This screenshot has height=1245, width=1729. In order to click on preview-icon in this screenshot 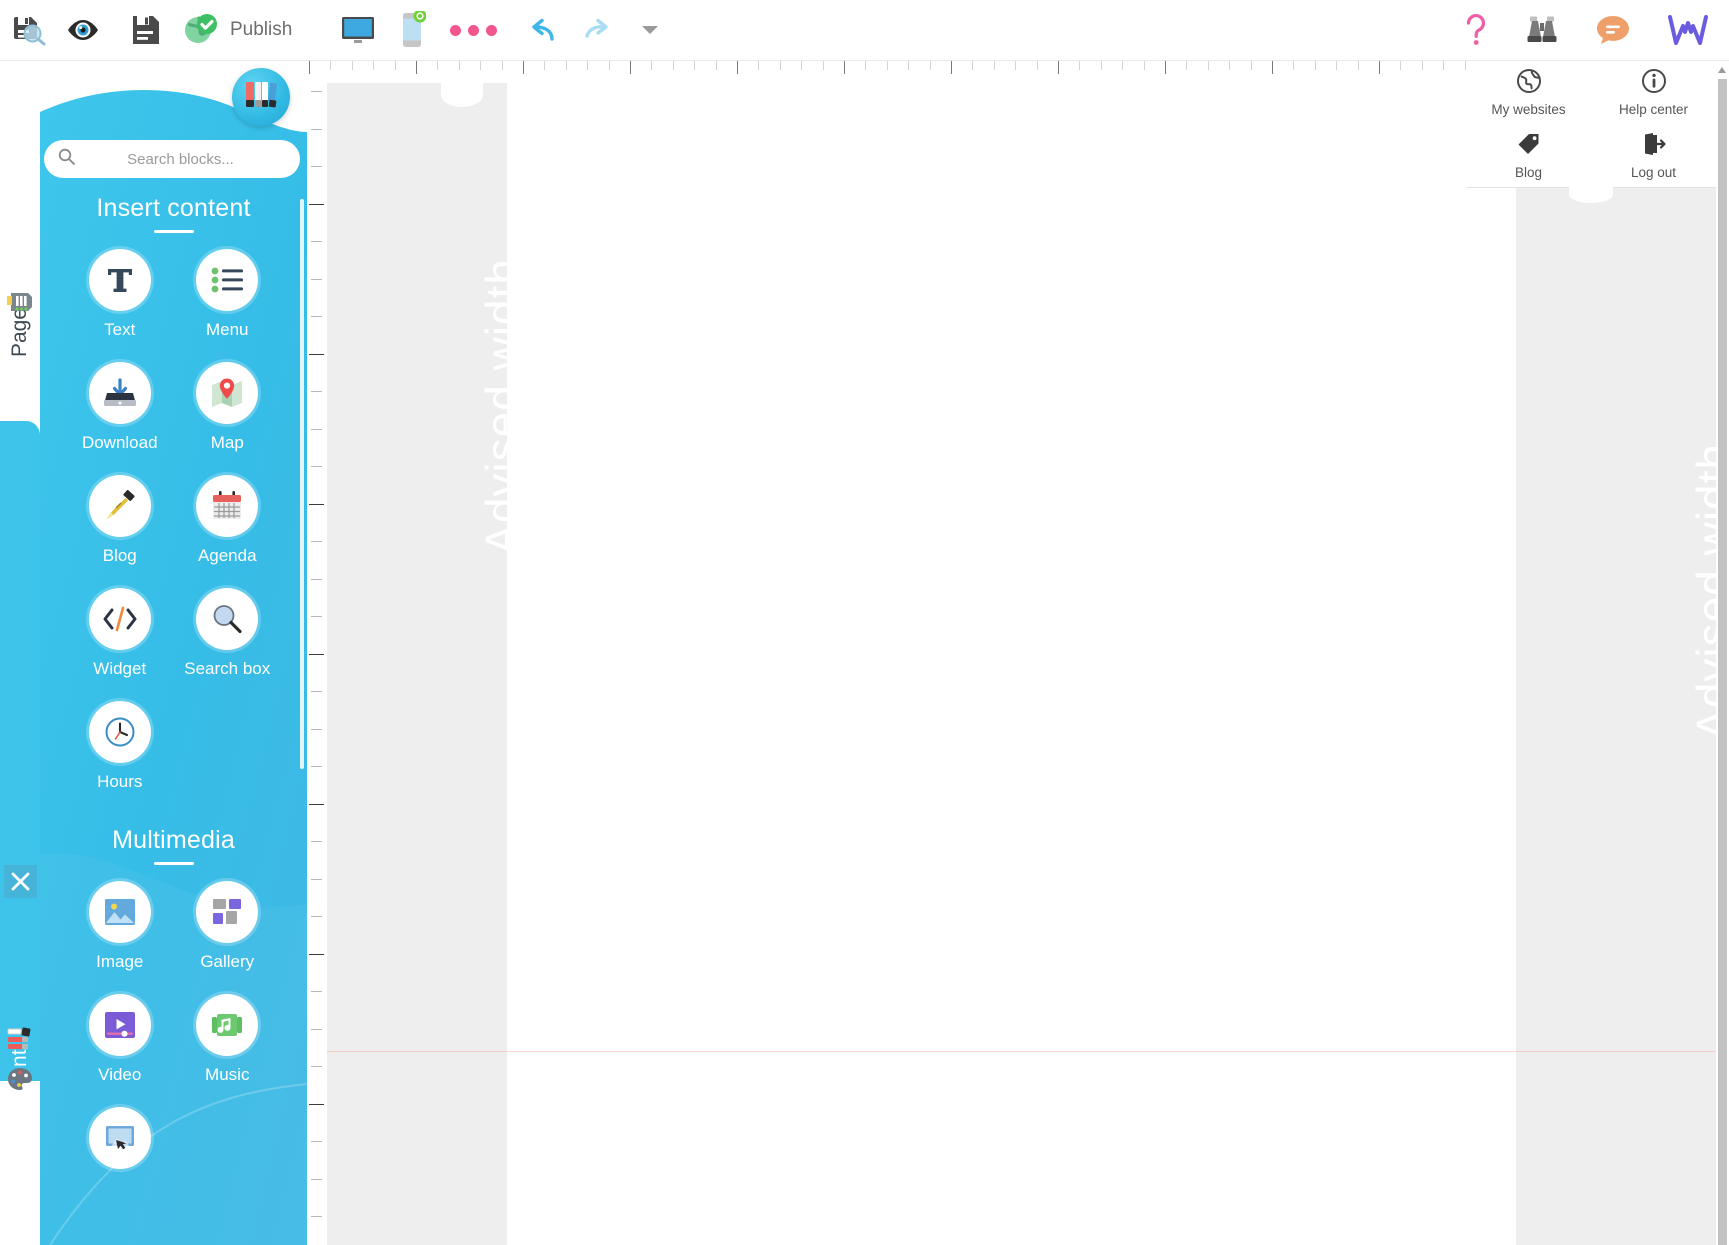, I will do `click(83, 30)`.